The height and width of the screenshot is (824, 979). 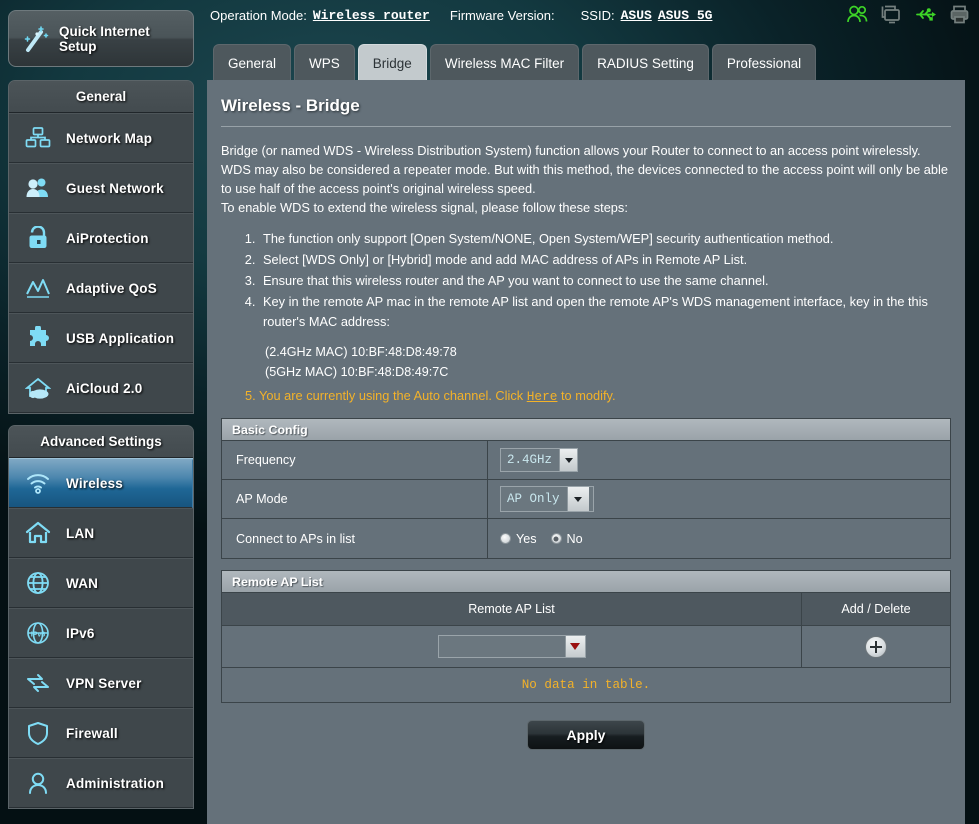 What do you see at coordinates (101, 138) in the screenshot?
I see `sidebar-item-network-map: Network Map` at bounding box center [101, 138].